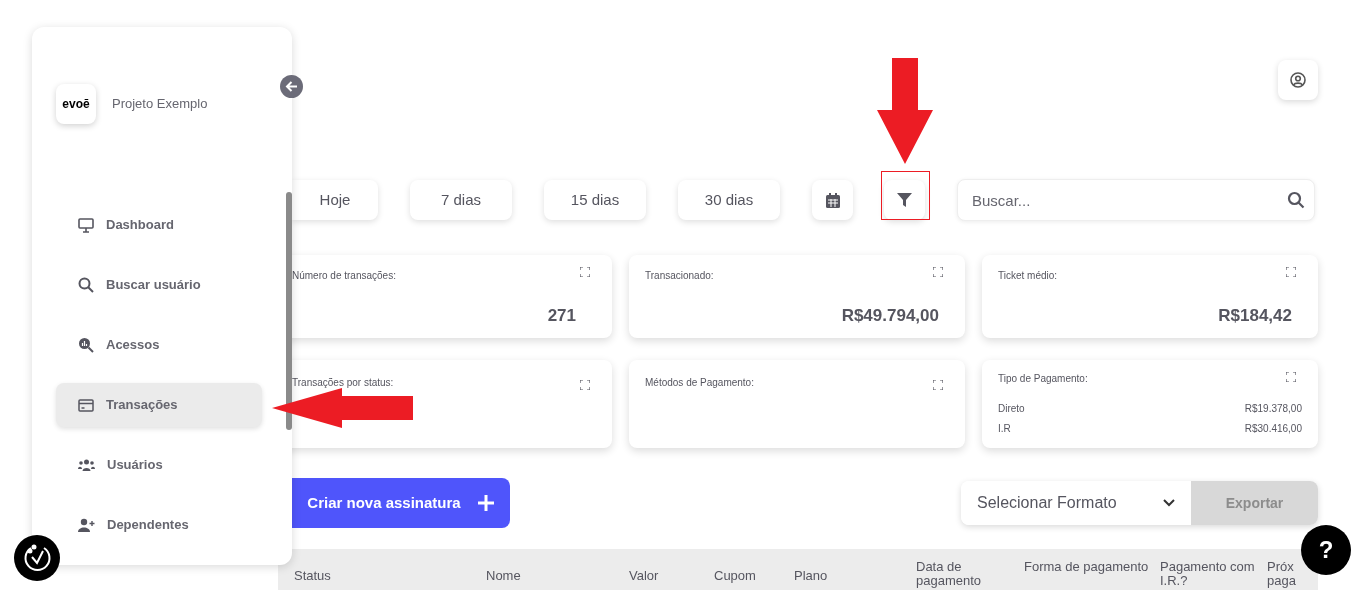 Image resolution: width=1360 pixels, height=590 pixels. I want to click on column-header: Cupom, so click(735, 575).